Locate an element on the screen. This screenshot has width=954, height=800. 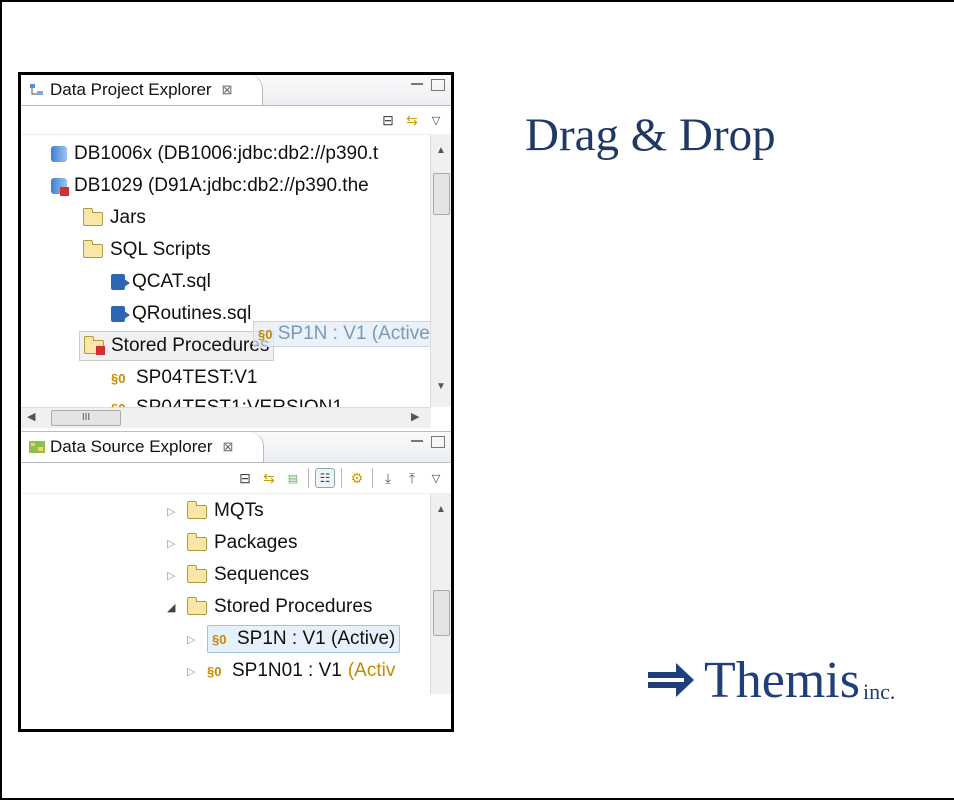
source-explorer-tabbar: Data Source Explorer ⊠ is located at coordinates (236, 447).